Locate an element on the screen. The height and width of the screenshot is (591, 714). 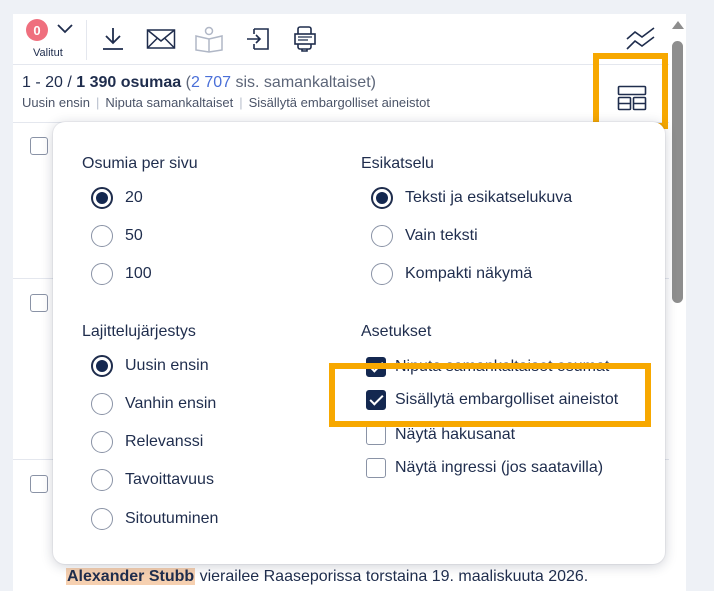
email-button is located at coordinates (161, 39).